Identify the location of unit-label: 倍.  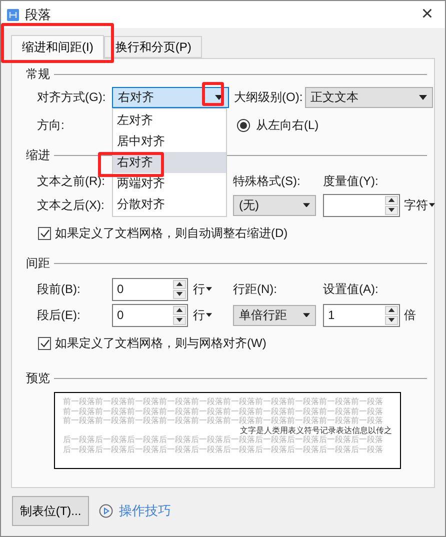
(410, 315).